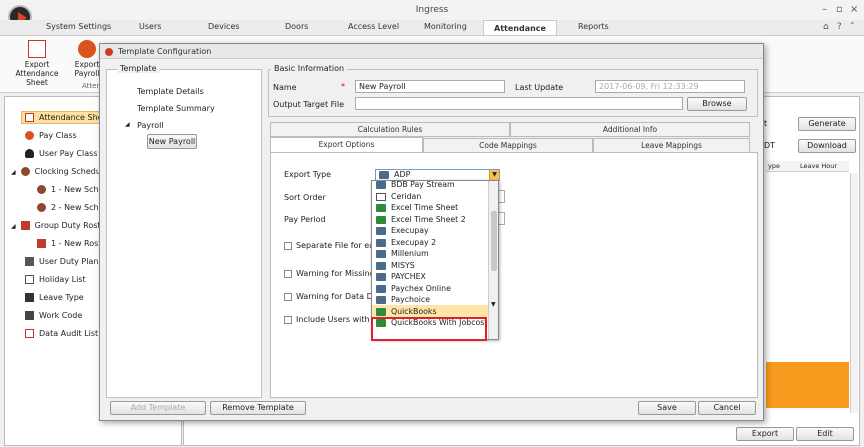 Image resolution: width=864 pixels, height=447 pixels. Describe the element at coordinates (839, 27) in the screenshot. I see `help-icon: ?` at that location.